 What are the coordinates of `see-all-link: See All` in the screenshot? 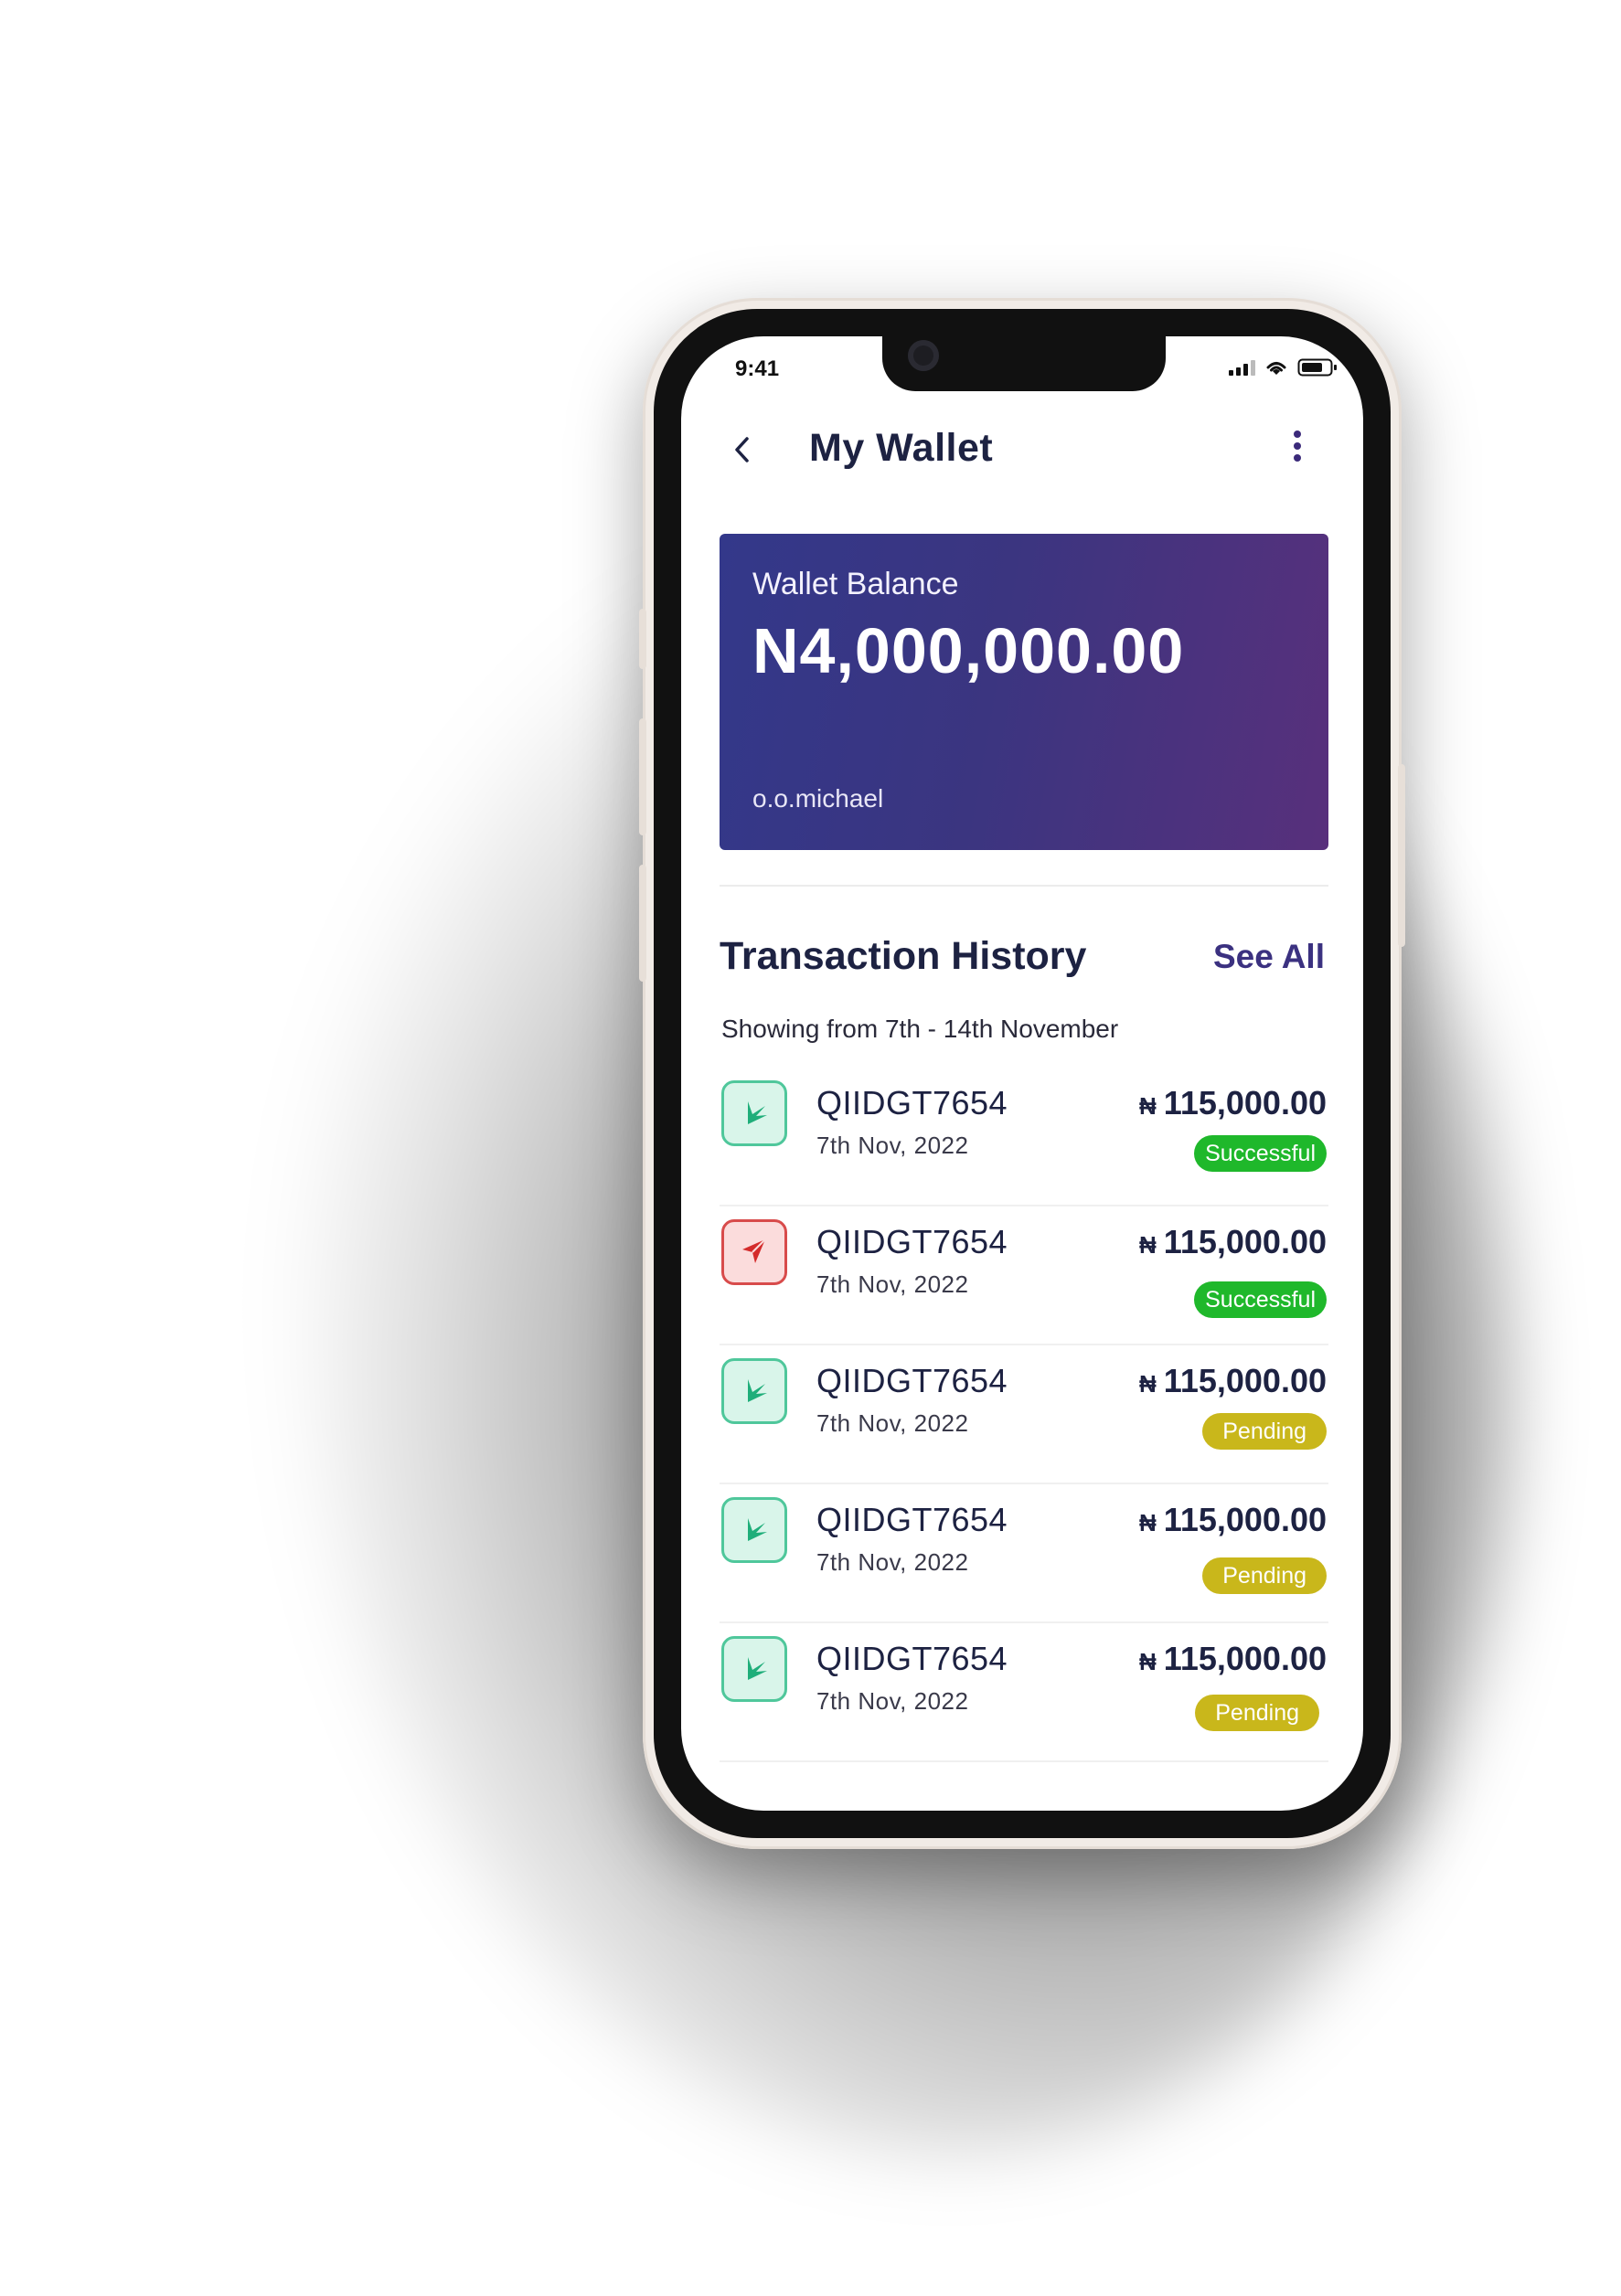 It's located at (1269, 957).